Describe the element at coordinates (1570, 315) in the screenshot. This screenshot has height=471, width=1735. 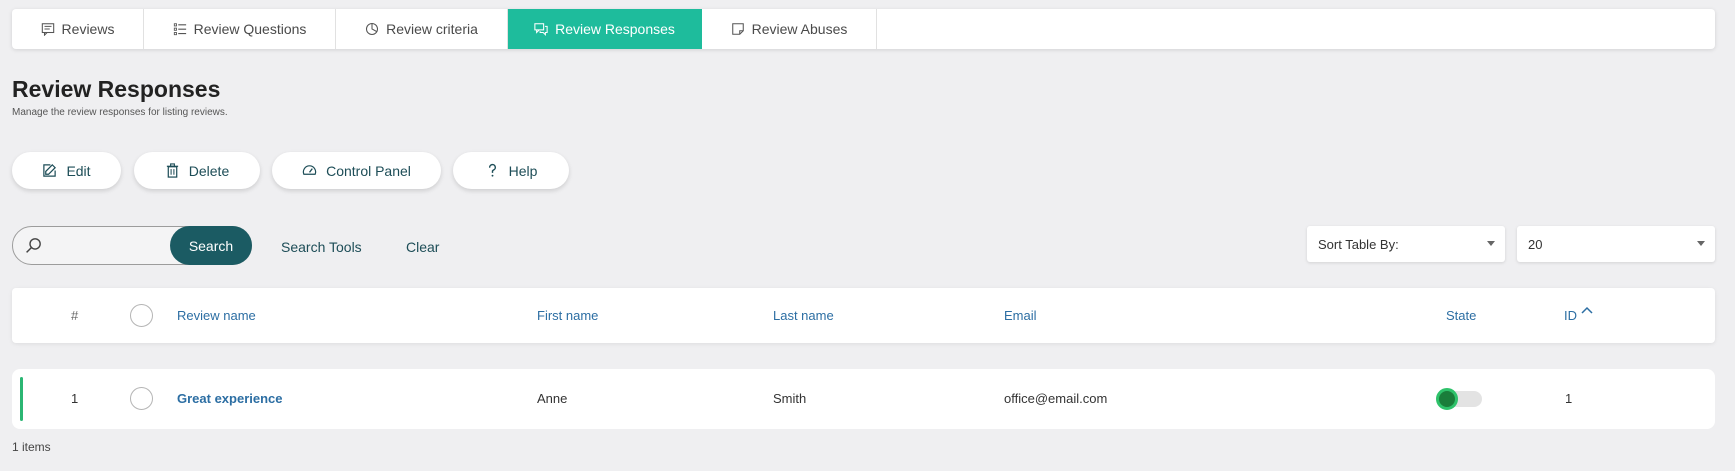
I see `column-id-label: ID` at that location.